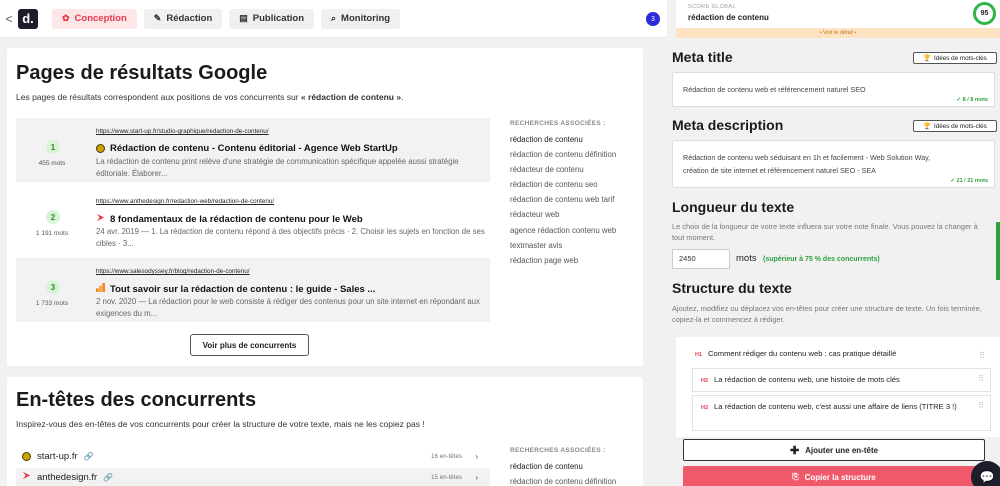  I want to click on associated-item: rédaction page web, so click(575, 263).